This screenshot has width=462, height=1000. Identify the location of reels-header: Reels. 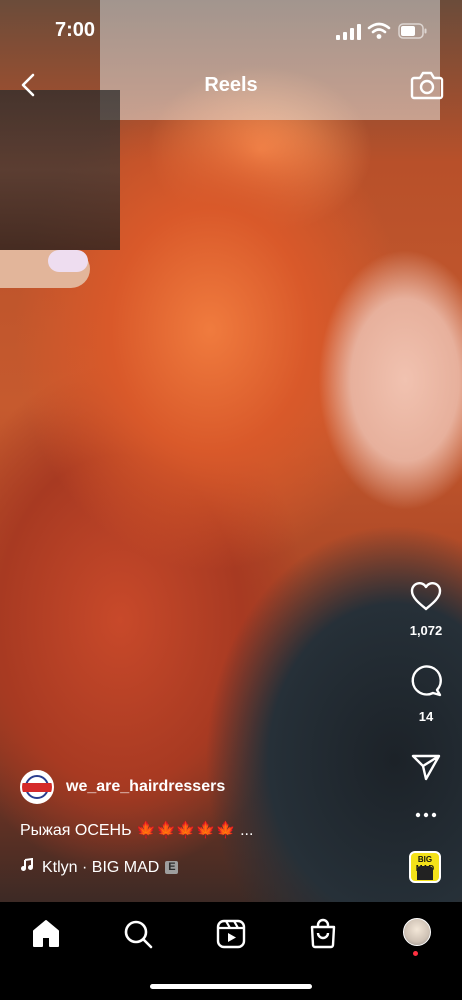
(231, 85).